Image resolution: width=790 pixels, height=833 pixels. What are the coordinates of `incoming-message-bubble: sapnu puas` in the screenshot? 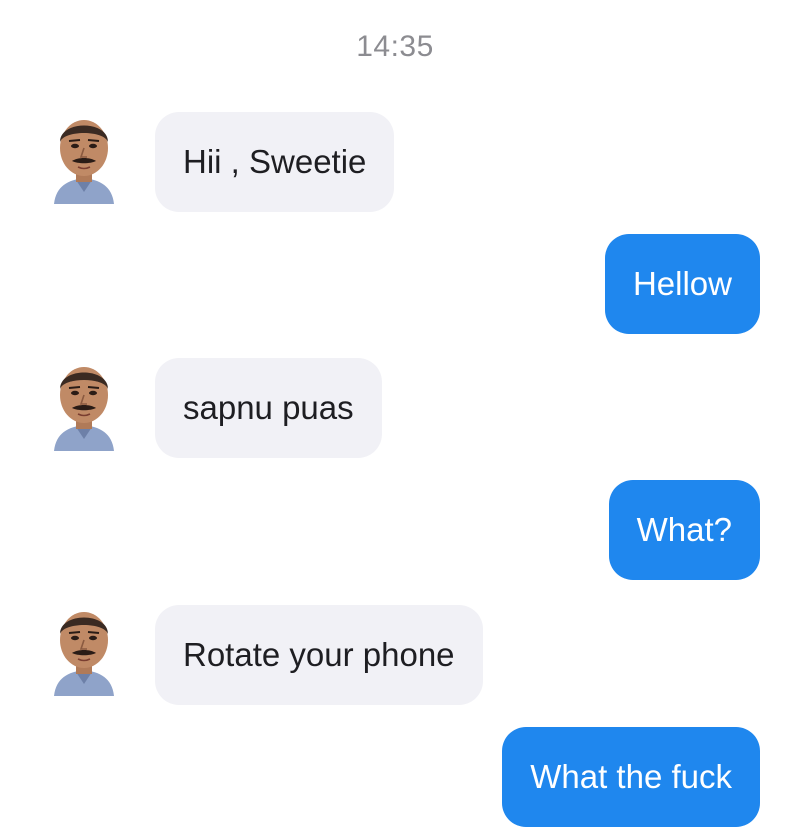 It's located at (268, 408).